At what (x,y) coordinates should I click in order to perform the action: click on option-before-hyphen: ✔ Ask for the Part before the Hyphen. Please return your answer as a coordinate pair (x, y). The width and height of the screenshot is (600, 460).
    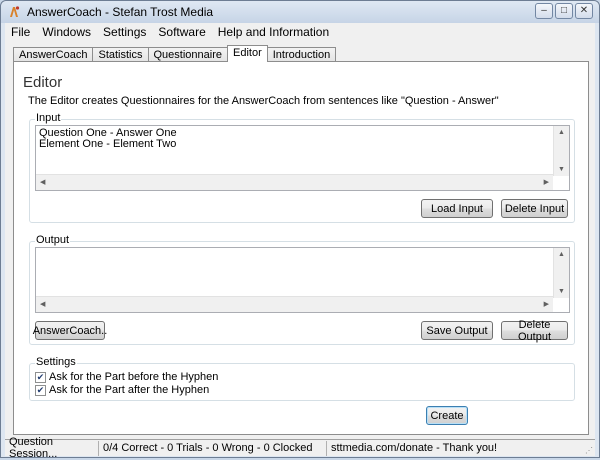
    Looking at the image, I should click on (126, 377).